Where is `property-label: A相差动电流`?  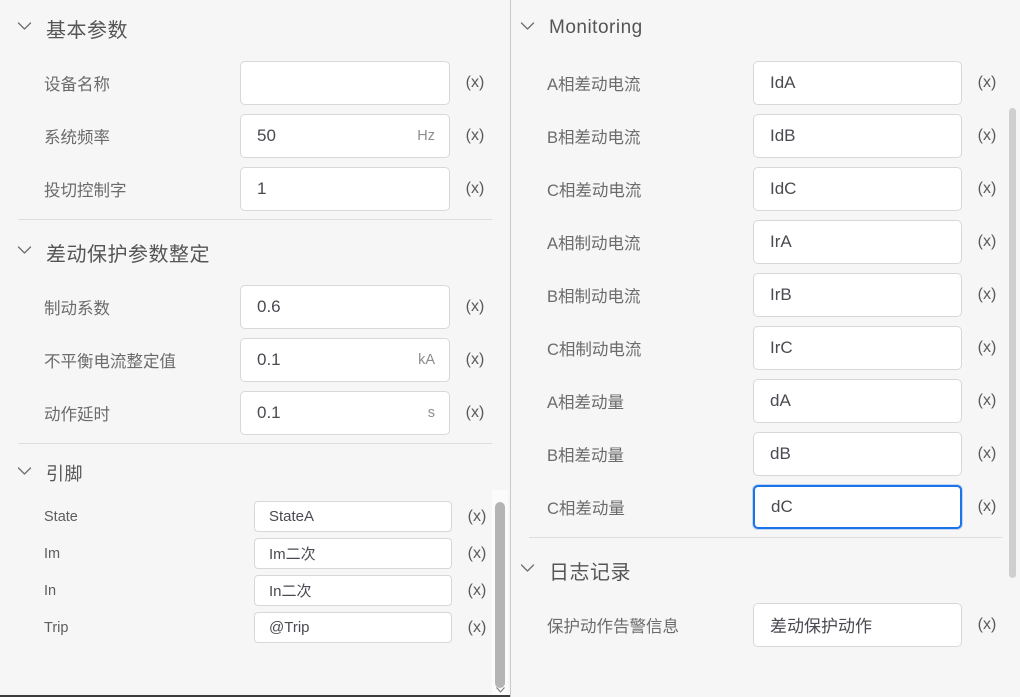
property-label: A相差动电流 is located at coordinates (594, 84).